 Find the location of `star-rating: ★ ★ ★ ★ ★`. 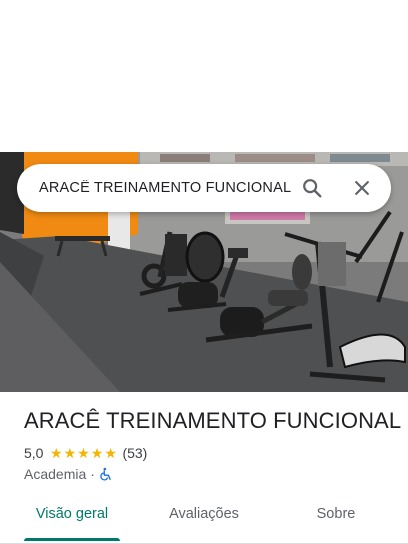

star-rating: ★ ★ ★ ★ ★ is located at coordinates (83, 453).